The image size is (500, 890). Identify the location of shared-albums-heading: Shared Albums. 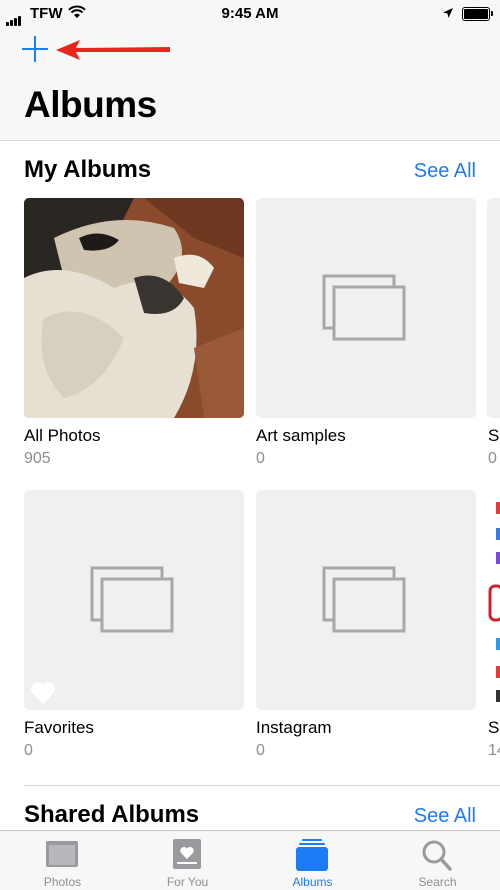
(112, 814).